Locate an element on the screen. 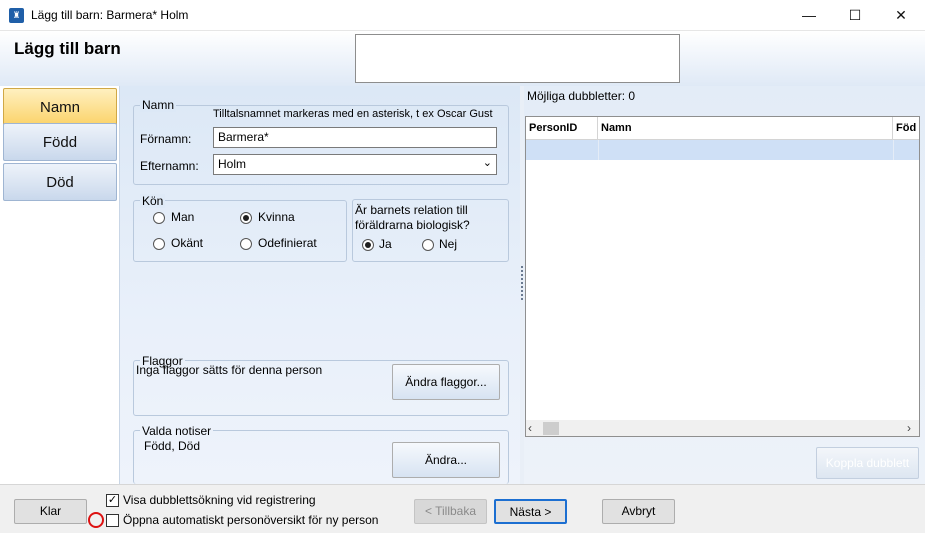 This screenshot has width=925, height=533. radio-man-label: Man is located at coordinates (183, 217).